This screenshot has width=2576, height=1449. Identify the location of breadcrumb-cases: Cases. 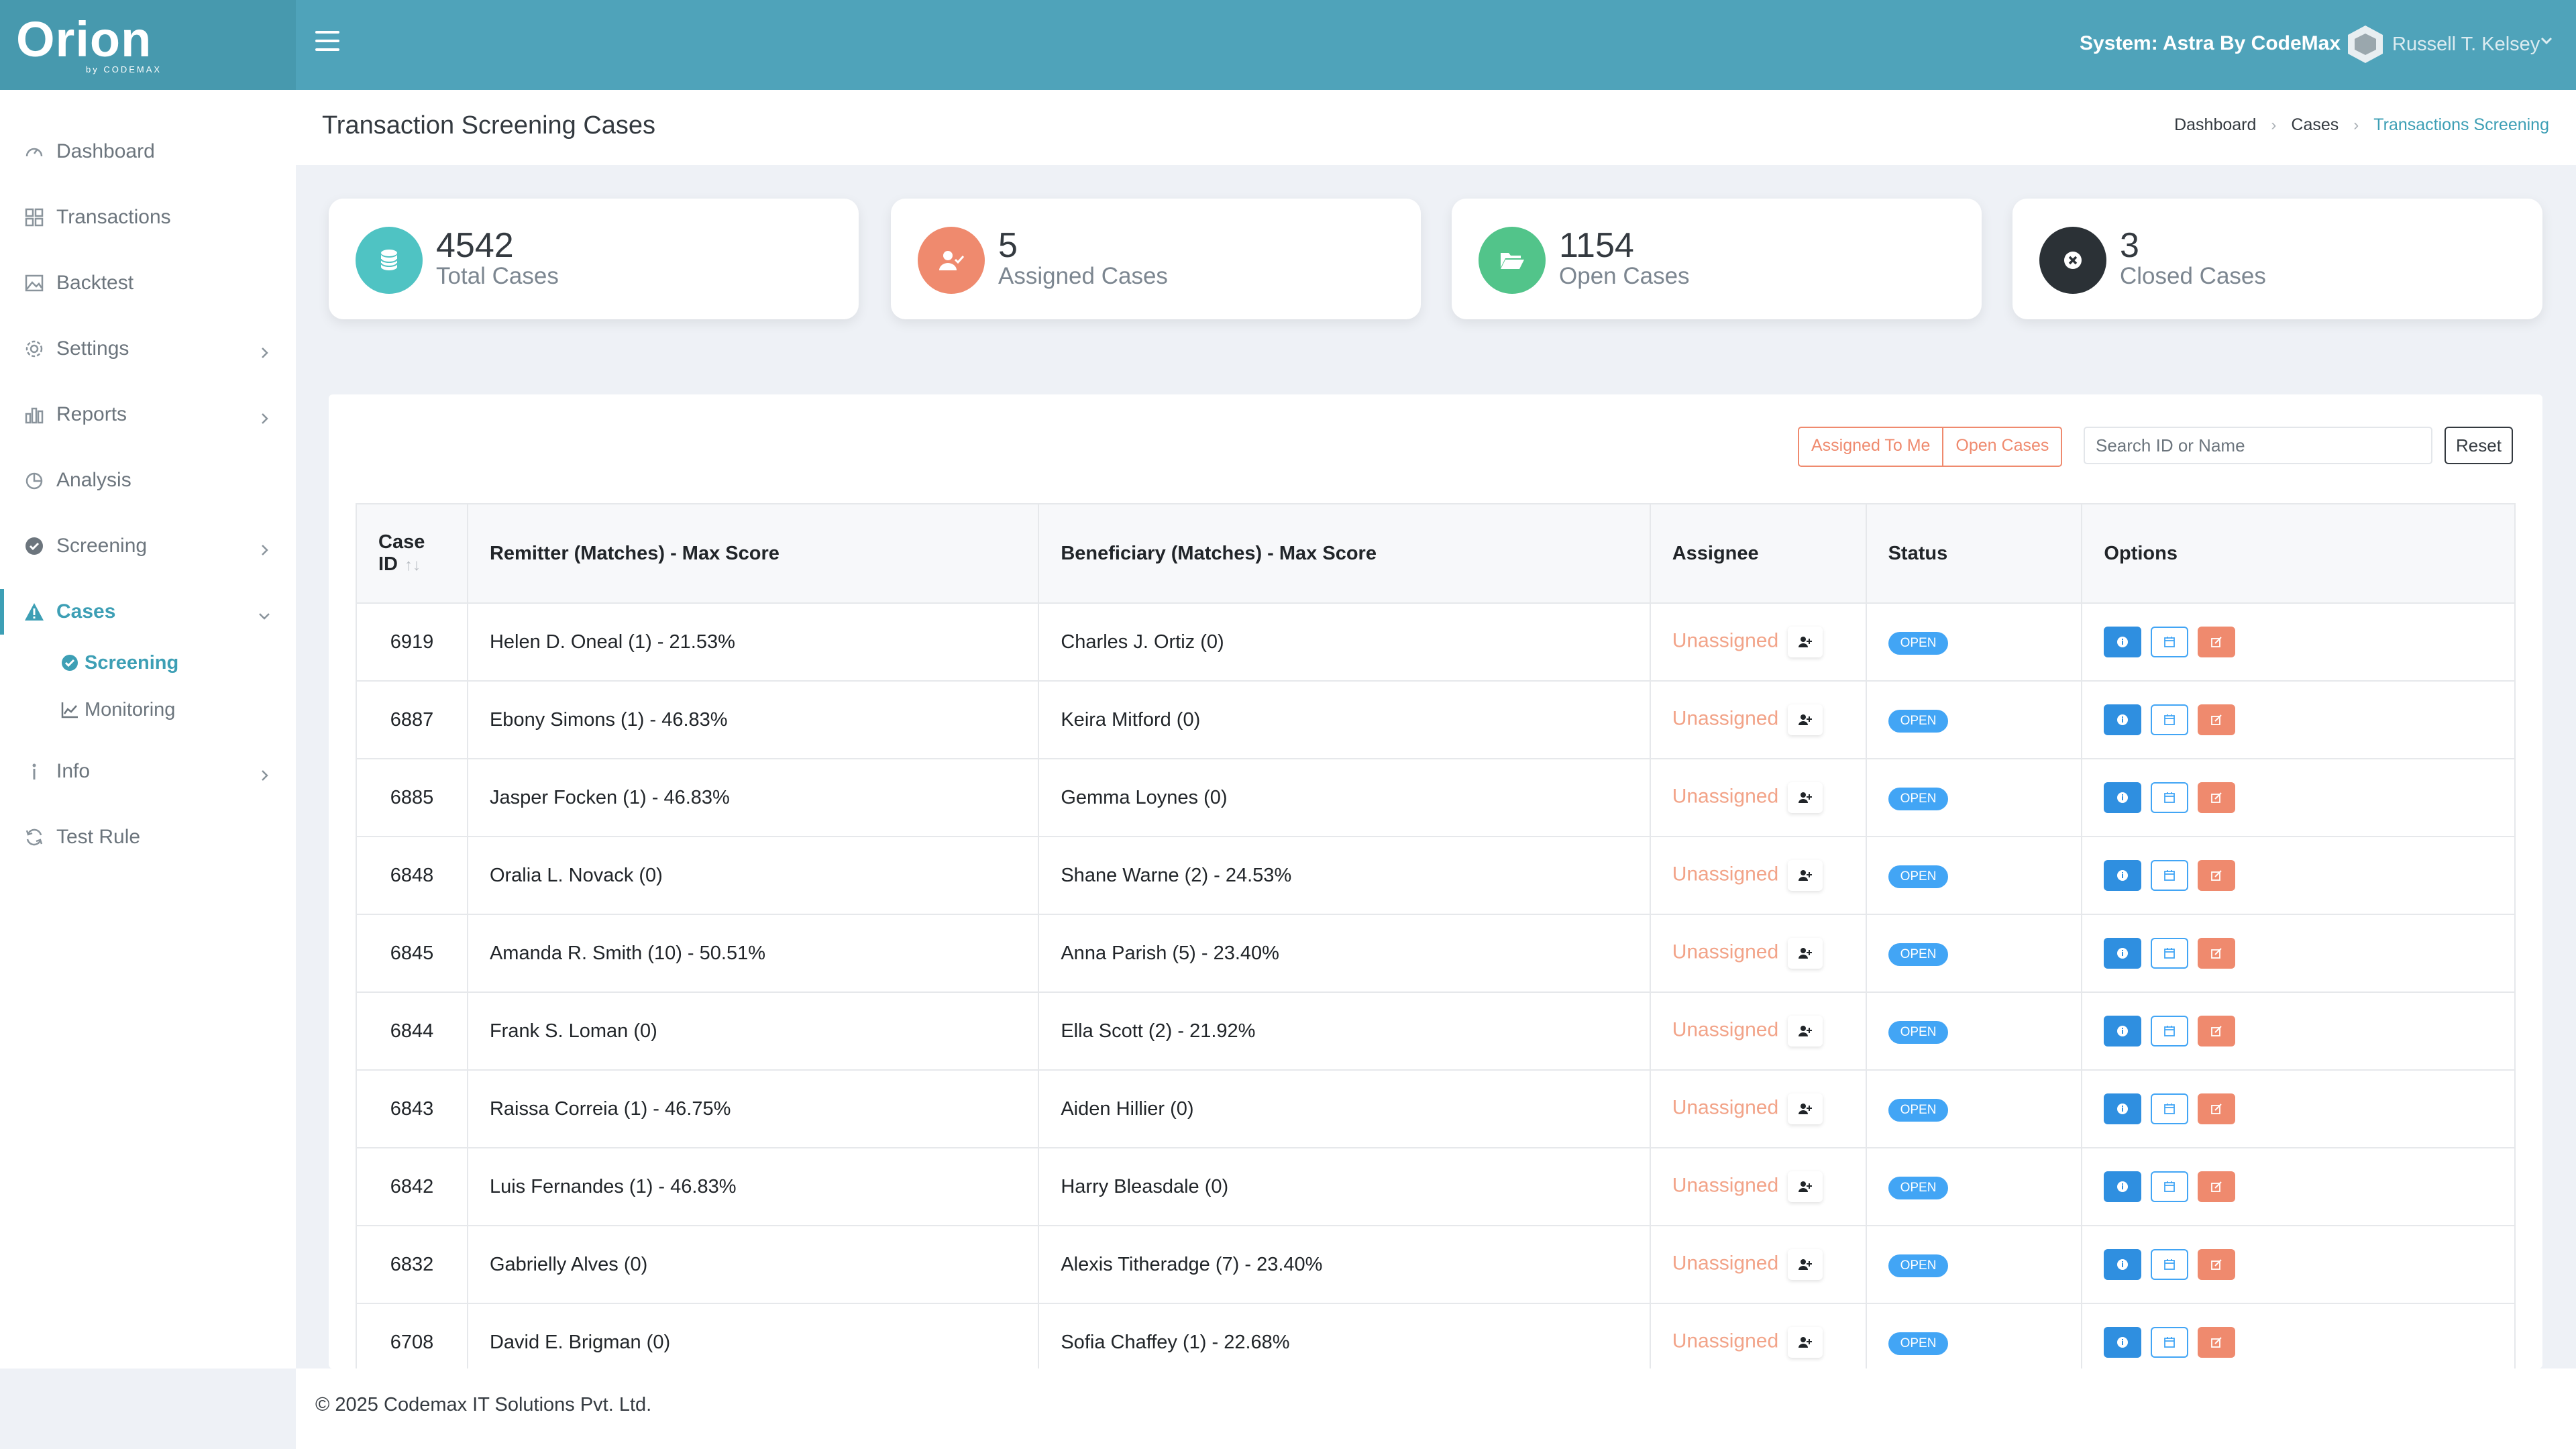
(2315, 125).